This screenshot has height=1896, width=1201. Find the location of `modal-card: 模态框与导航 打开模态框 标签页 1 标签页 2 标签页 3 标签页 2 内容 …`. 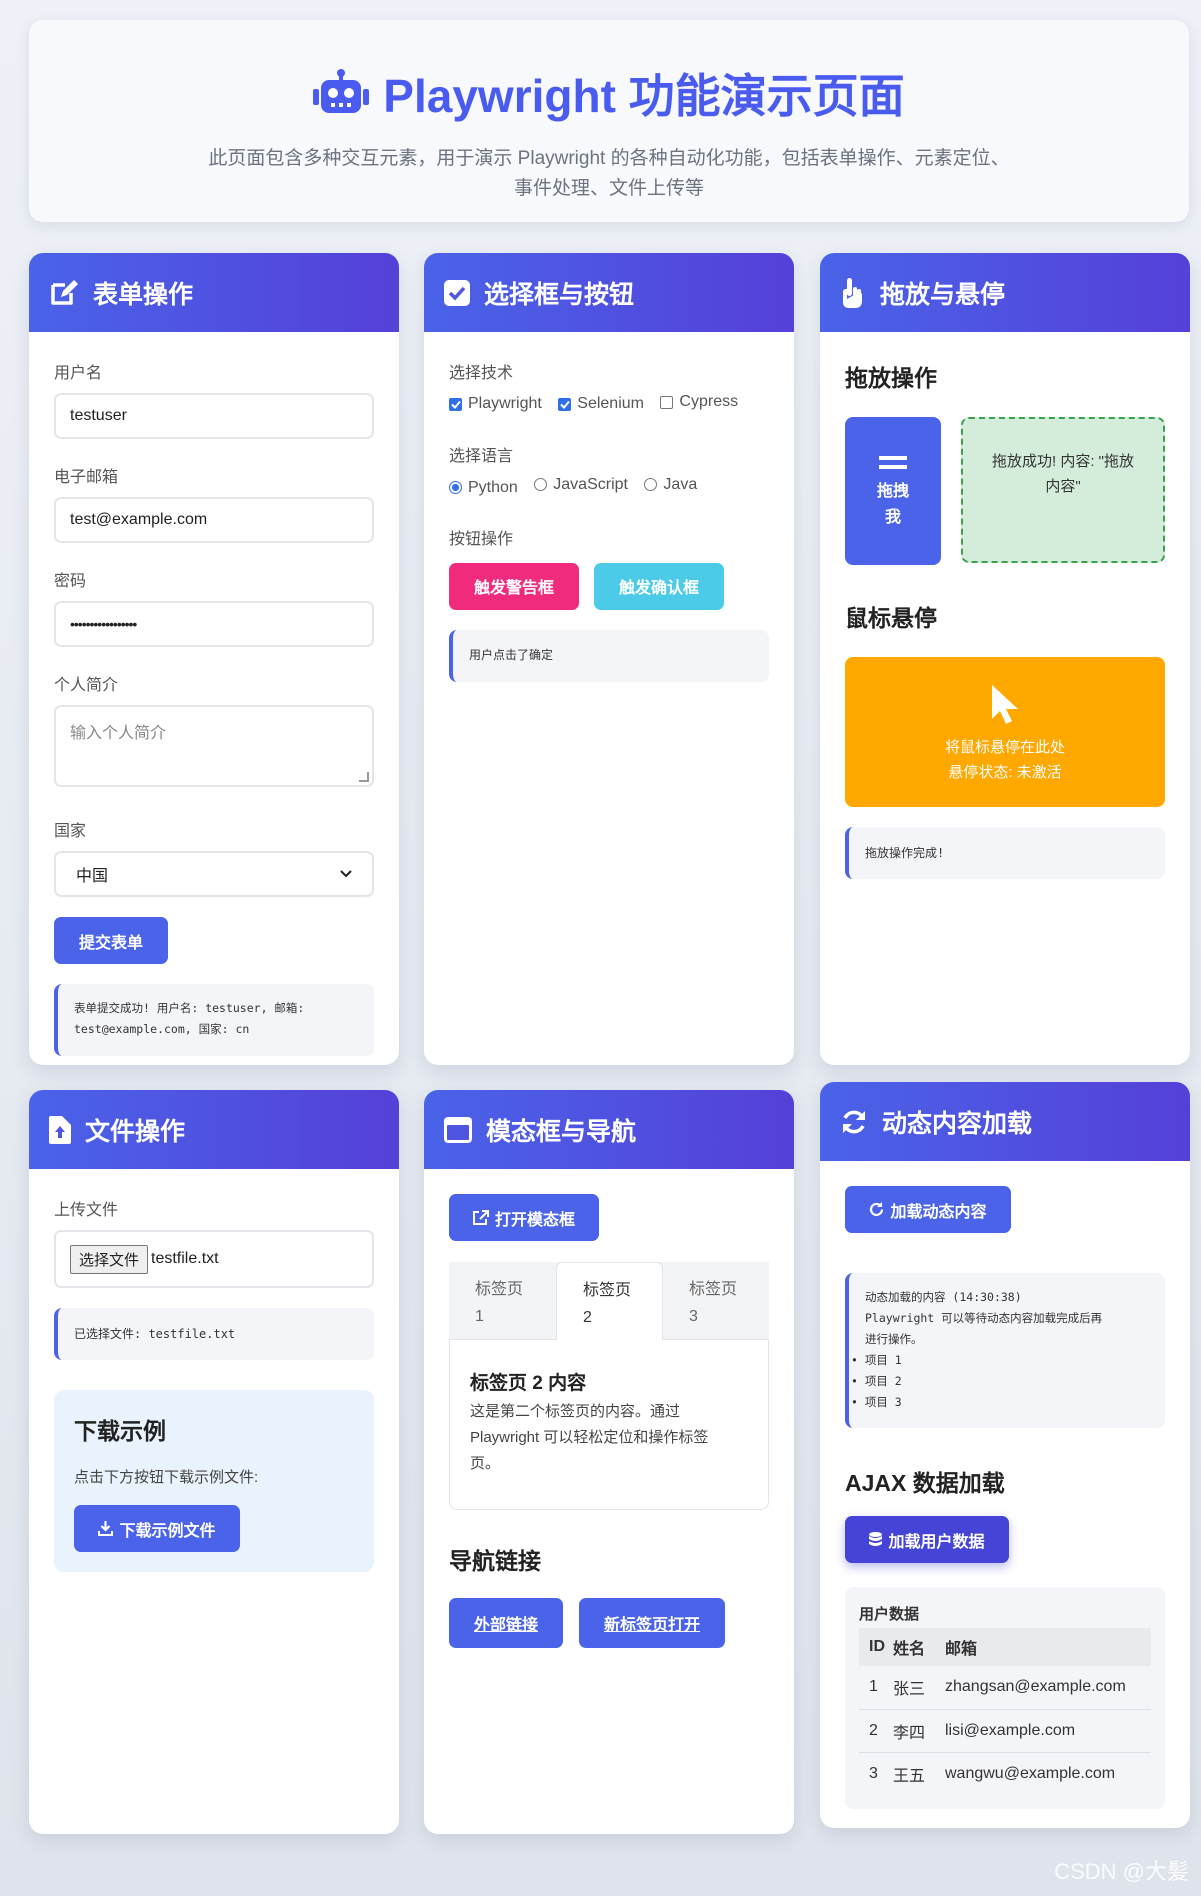

modal-card: 模态框与导航 打开模态框 标签页 1 标签页 2 标签页 3 标签页 2 内容 … is located at coordinates (609, 1462).